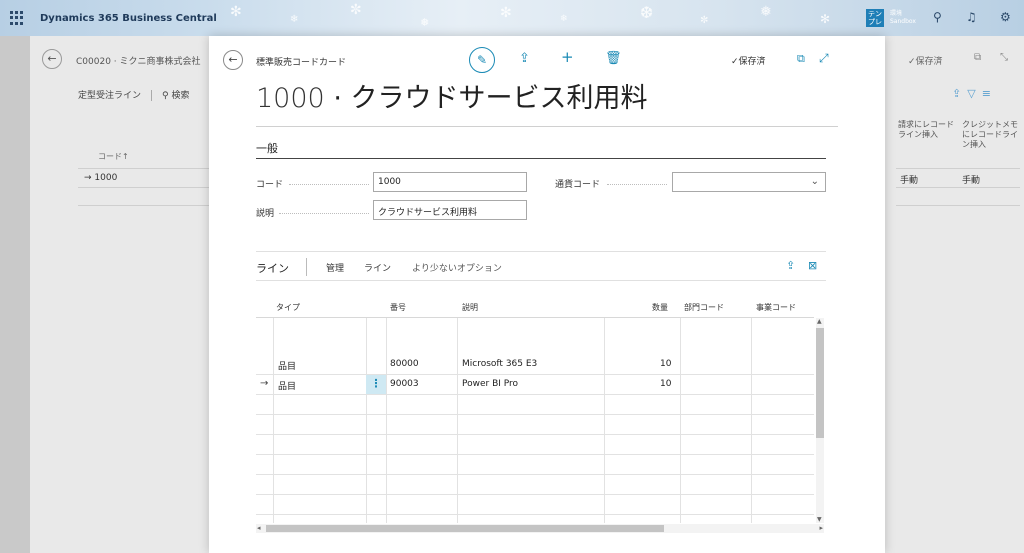 The width and height of the screenshot is (1024, 553). Describe the element at coordinates (335, 267) in the screenshot. I see `action-manage: 管理` at that location.